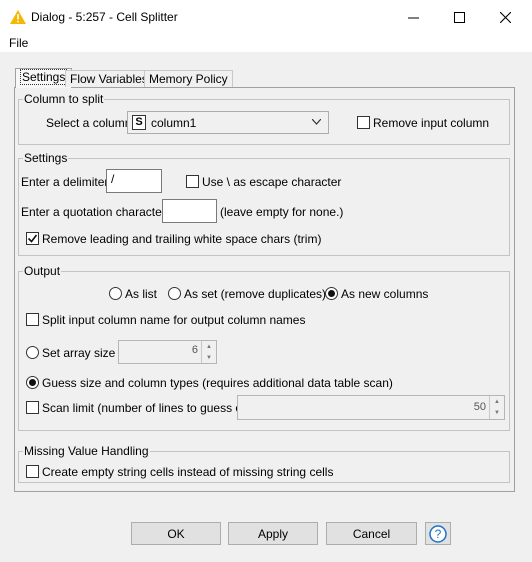  Describe the element at coordinates (32, 352) in the screenshot. I see `set-array-size-radio` at that location.